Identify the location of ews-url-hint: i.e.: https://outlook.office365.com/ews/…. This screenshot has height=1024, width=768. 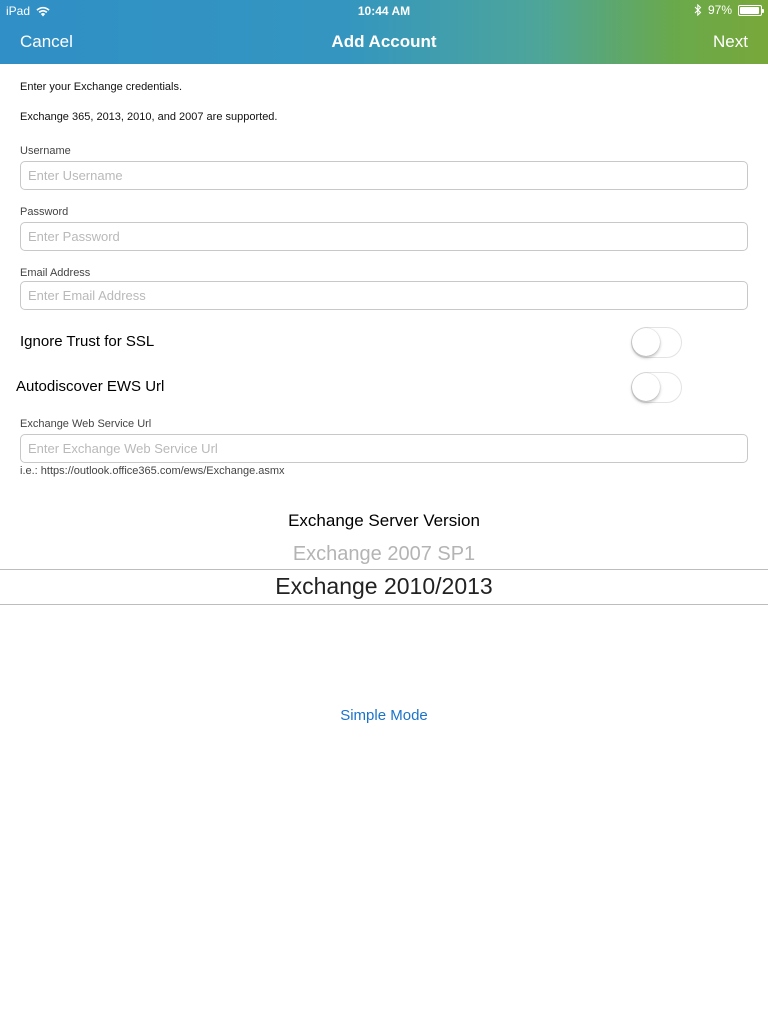
(152, 471).